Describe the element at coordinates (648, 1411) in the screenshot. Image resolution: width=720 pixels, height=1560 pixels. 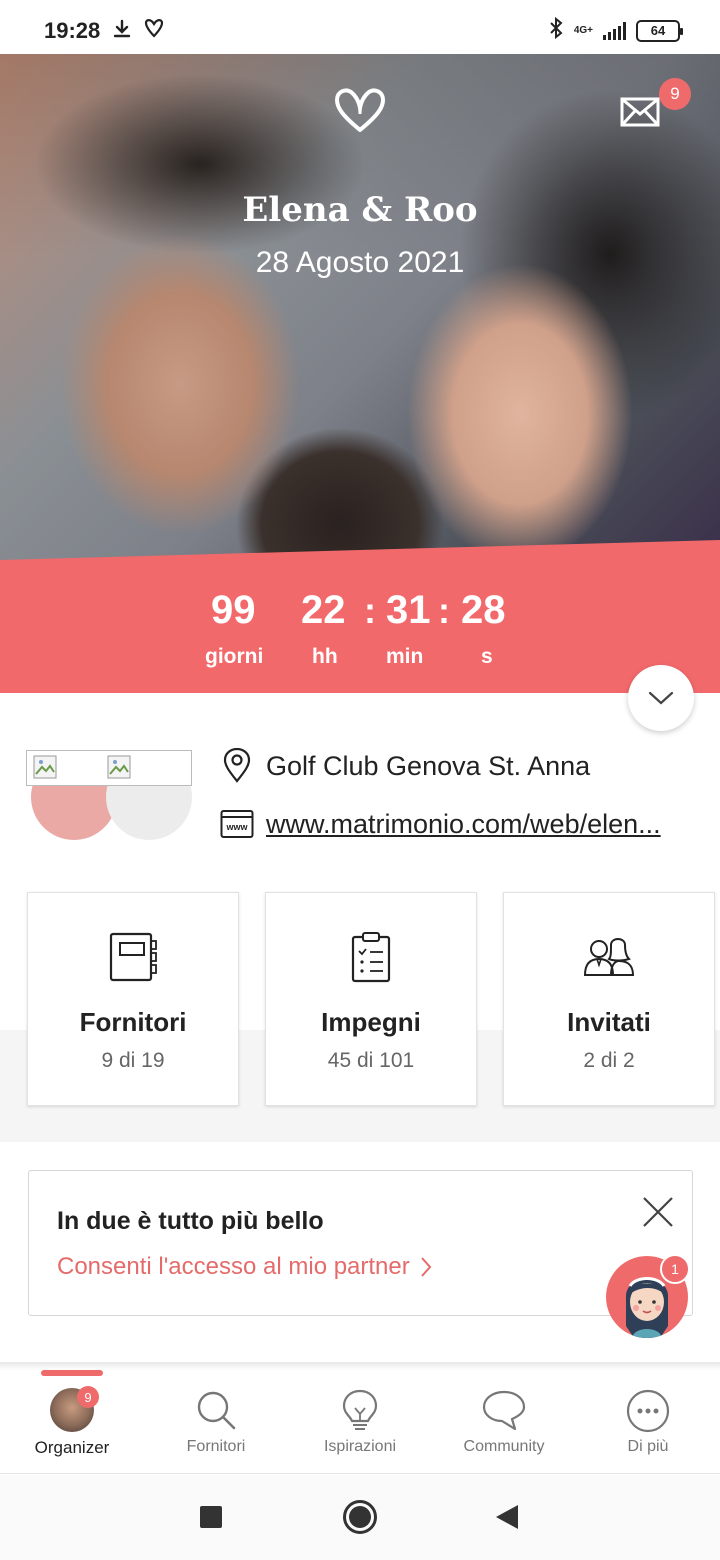
I see `more-dots-icon` at that location.